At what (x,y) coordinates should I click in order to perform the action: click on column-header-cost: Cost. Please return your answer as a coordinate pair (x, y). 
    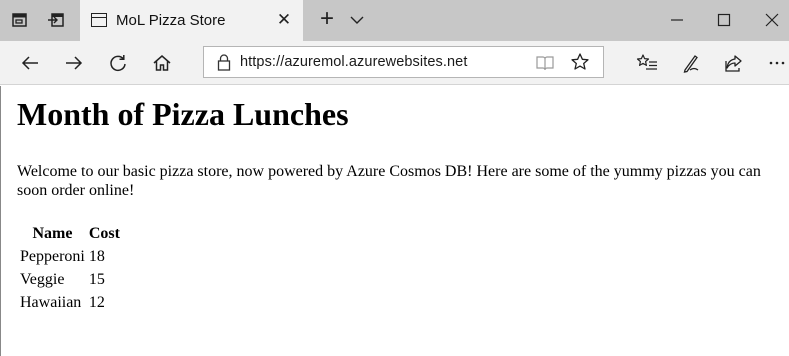
    Looking at the image, I should click on (104, 233).